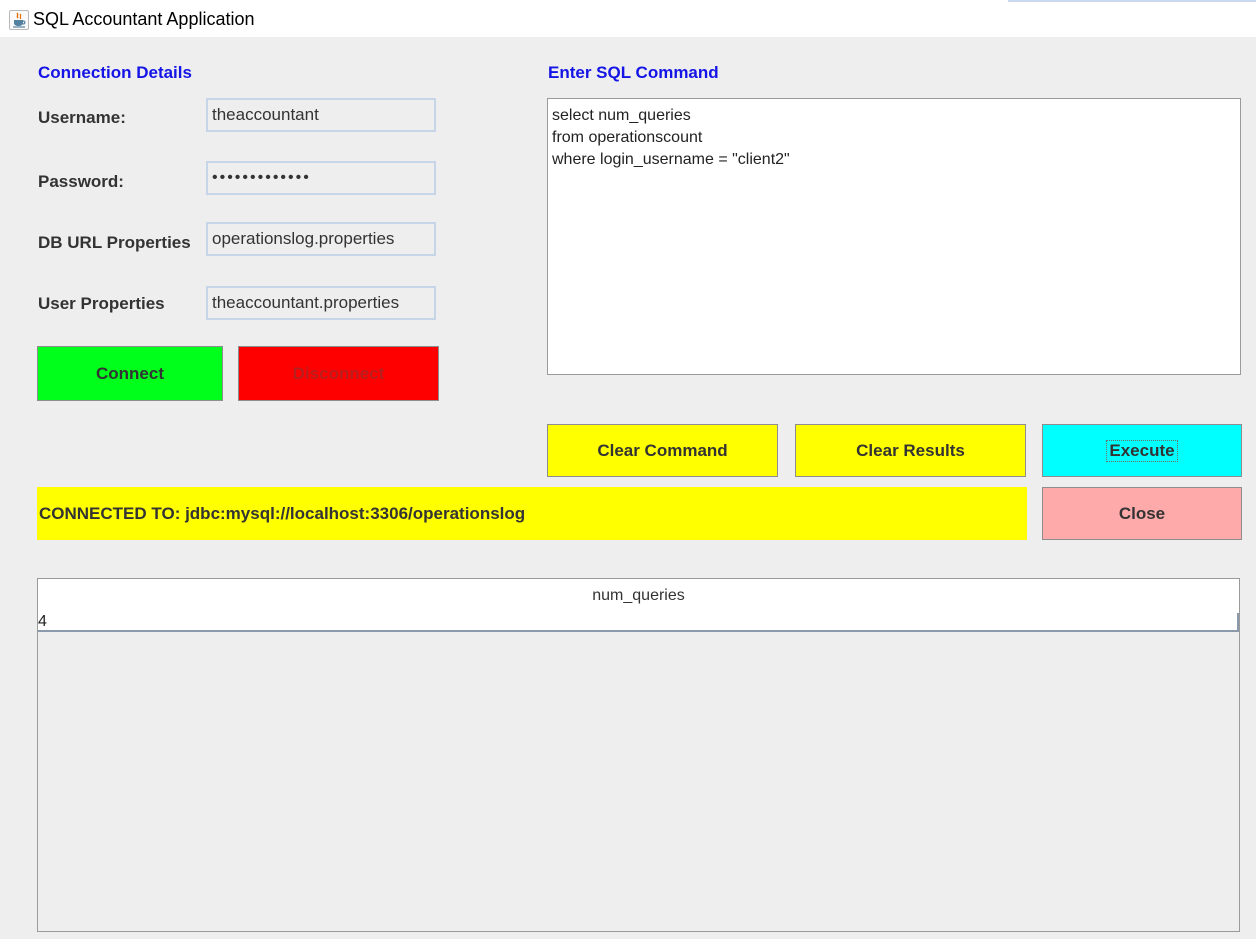 The width and height of the screenshot is (1256, 939). Describe the element at coordinates (321, 239) in the screenshot. I see `db-url-properties-field` at that location.